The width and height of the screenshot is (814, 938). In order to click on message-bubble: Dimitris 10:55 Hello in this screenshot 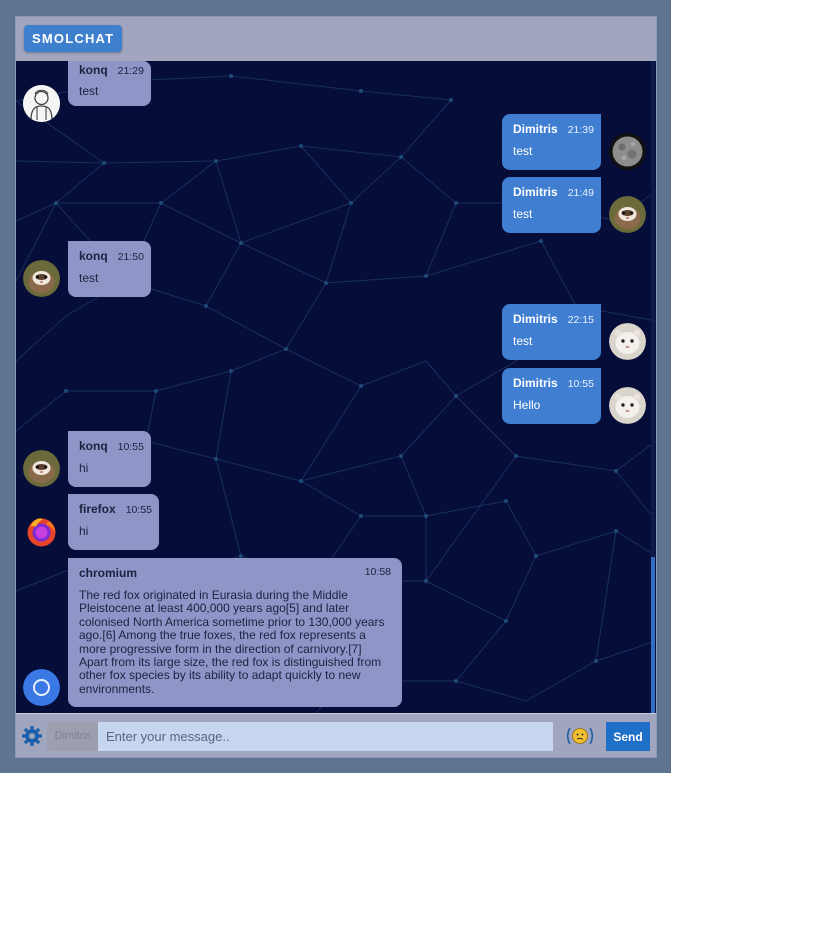, I will do `click(551, 396)`.